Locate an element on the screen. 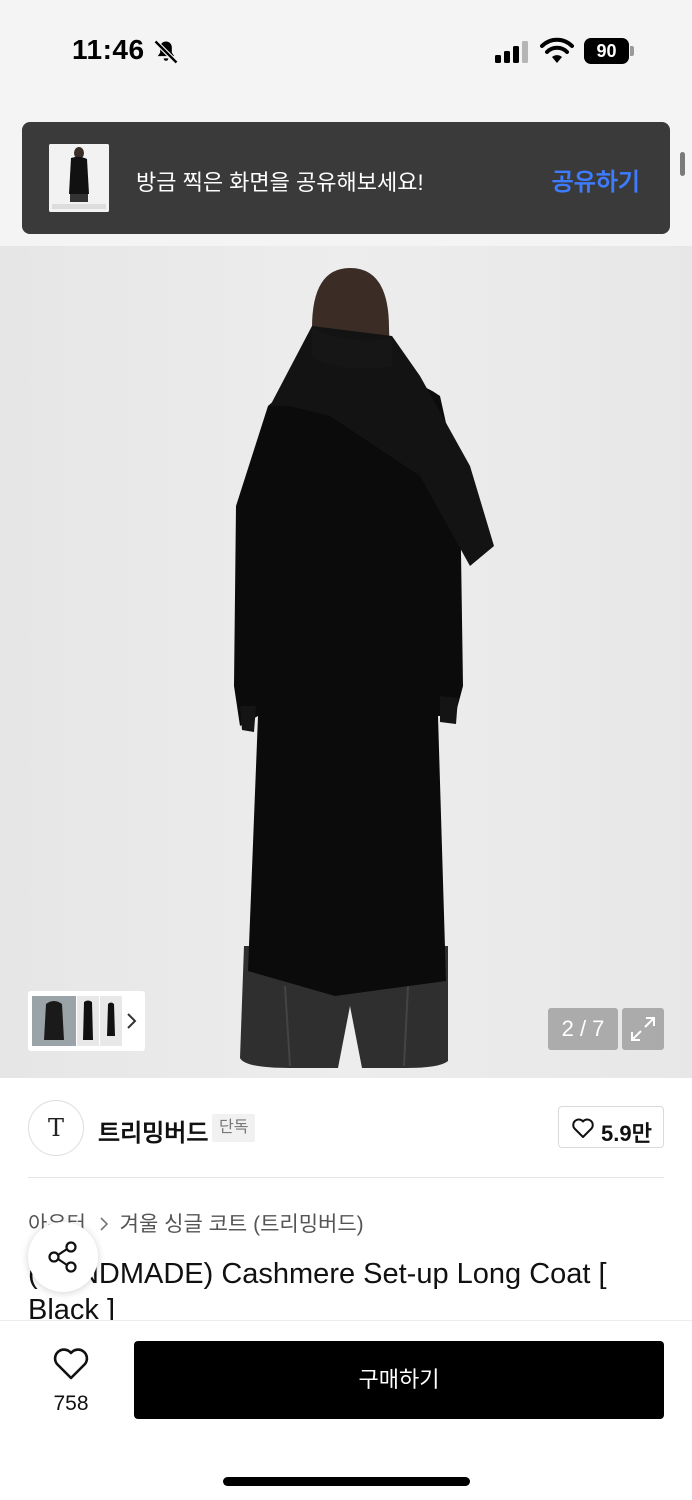  screenshot-thumbnail is located at coordinates (79, 178).